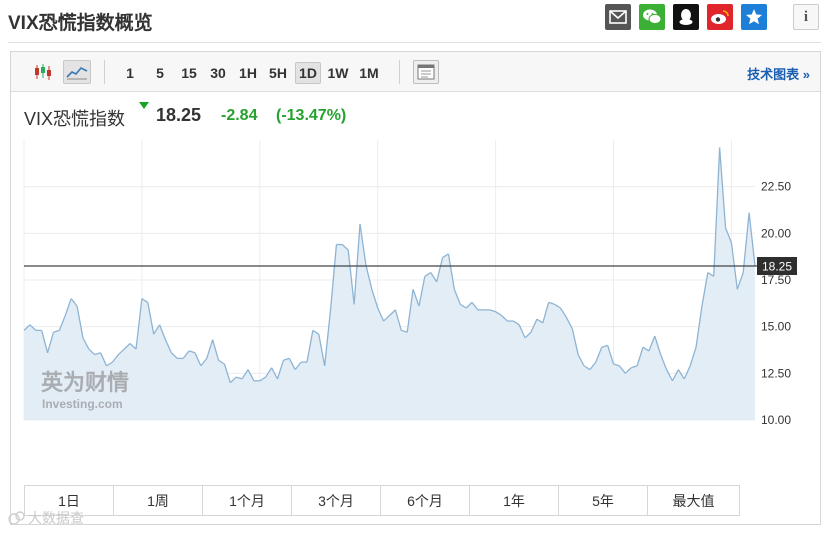 This screenshot has width=827, height=534. What do you see at coordinates (189, 73) in the screenshot?
I see `range-15: 15` at bounding box center [189, 73].